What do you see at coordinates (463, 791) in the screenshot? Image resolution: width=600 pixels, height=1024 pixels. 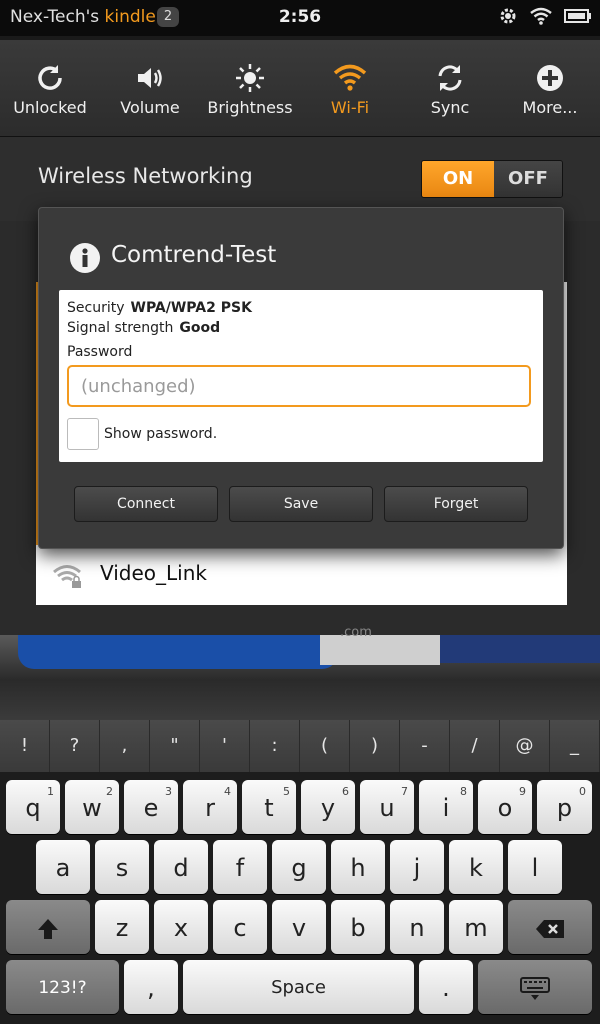 I see `key-number-hint: 8` at bounding box center [463, 791].